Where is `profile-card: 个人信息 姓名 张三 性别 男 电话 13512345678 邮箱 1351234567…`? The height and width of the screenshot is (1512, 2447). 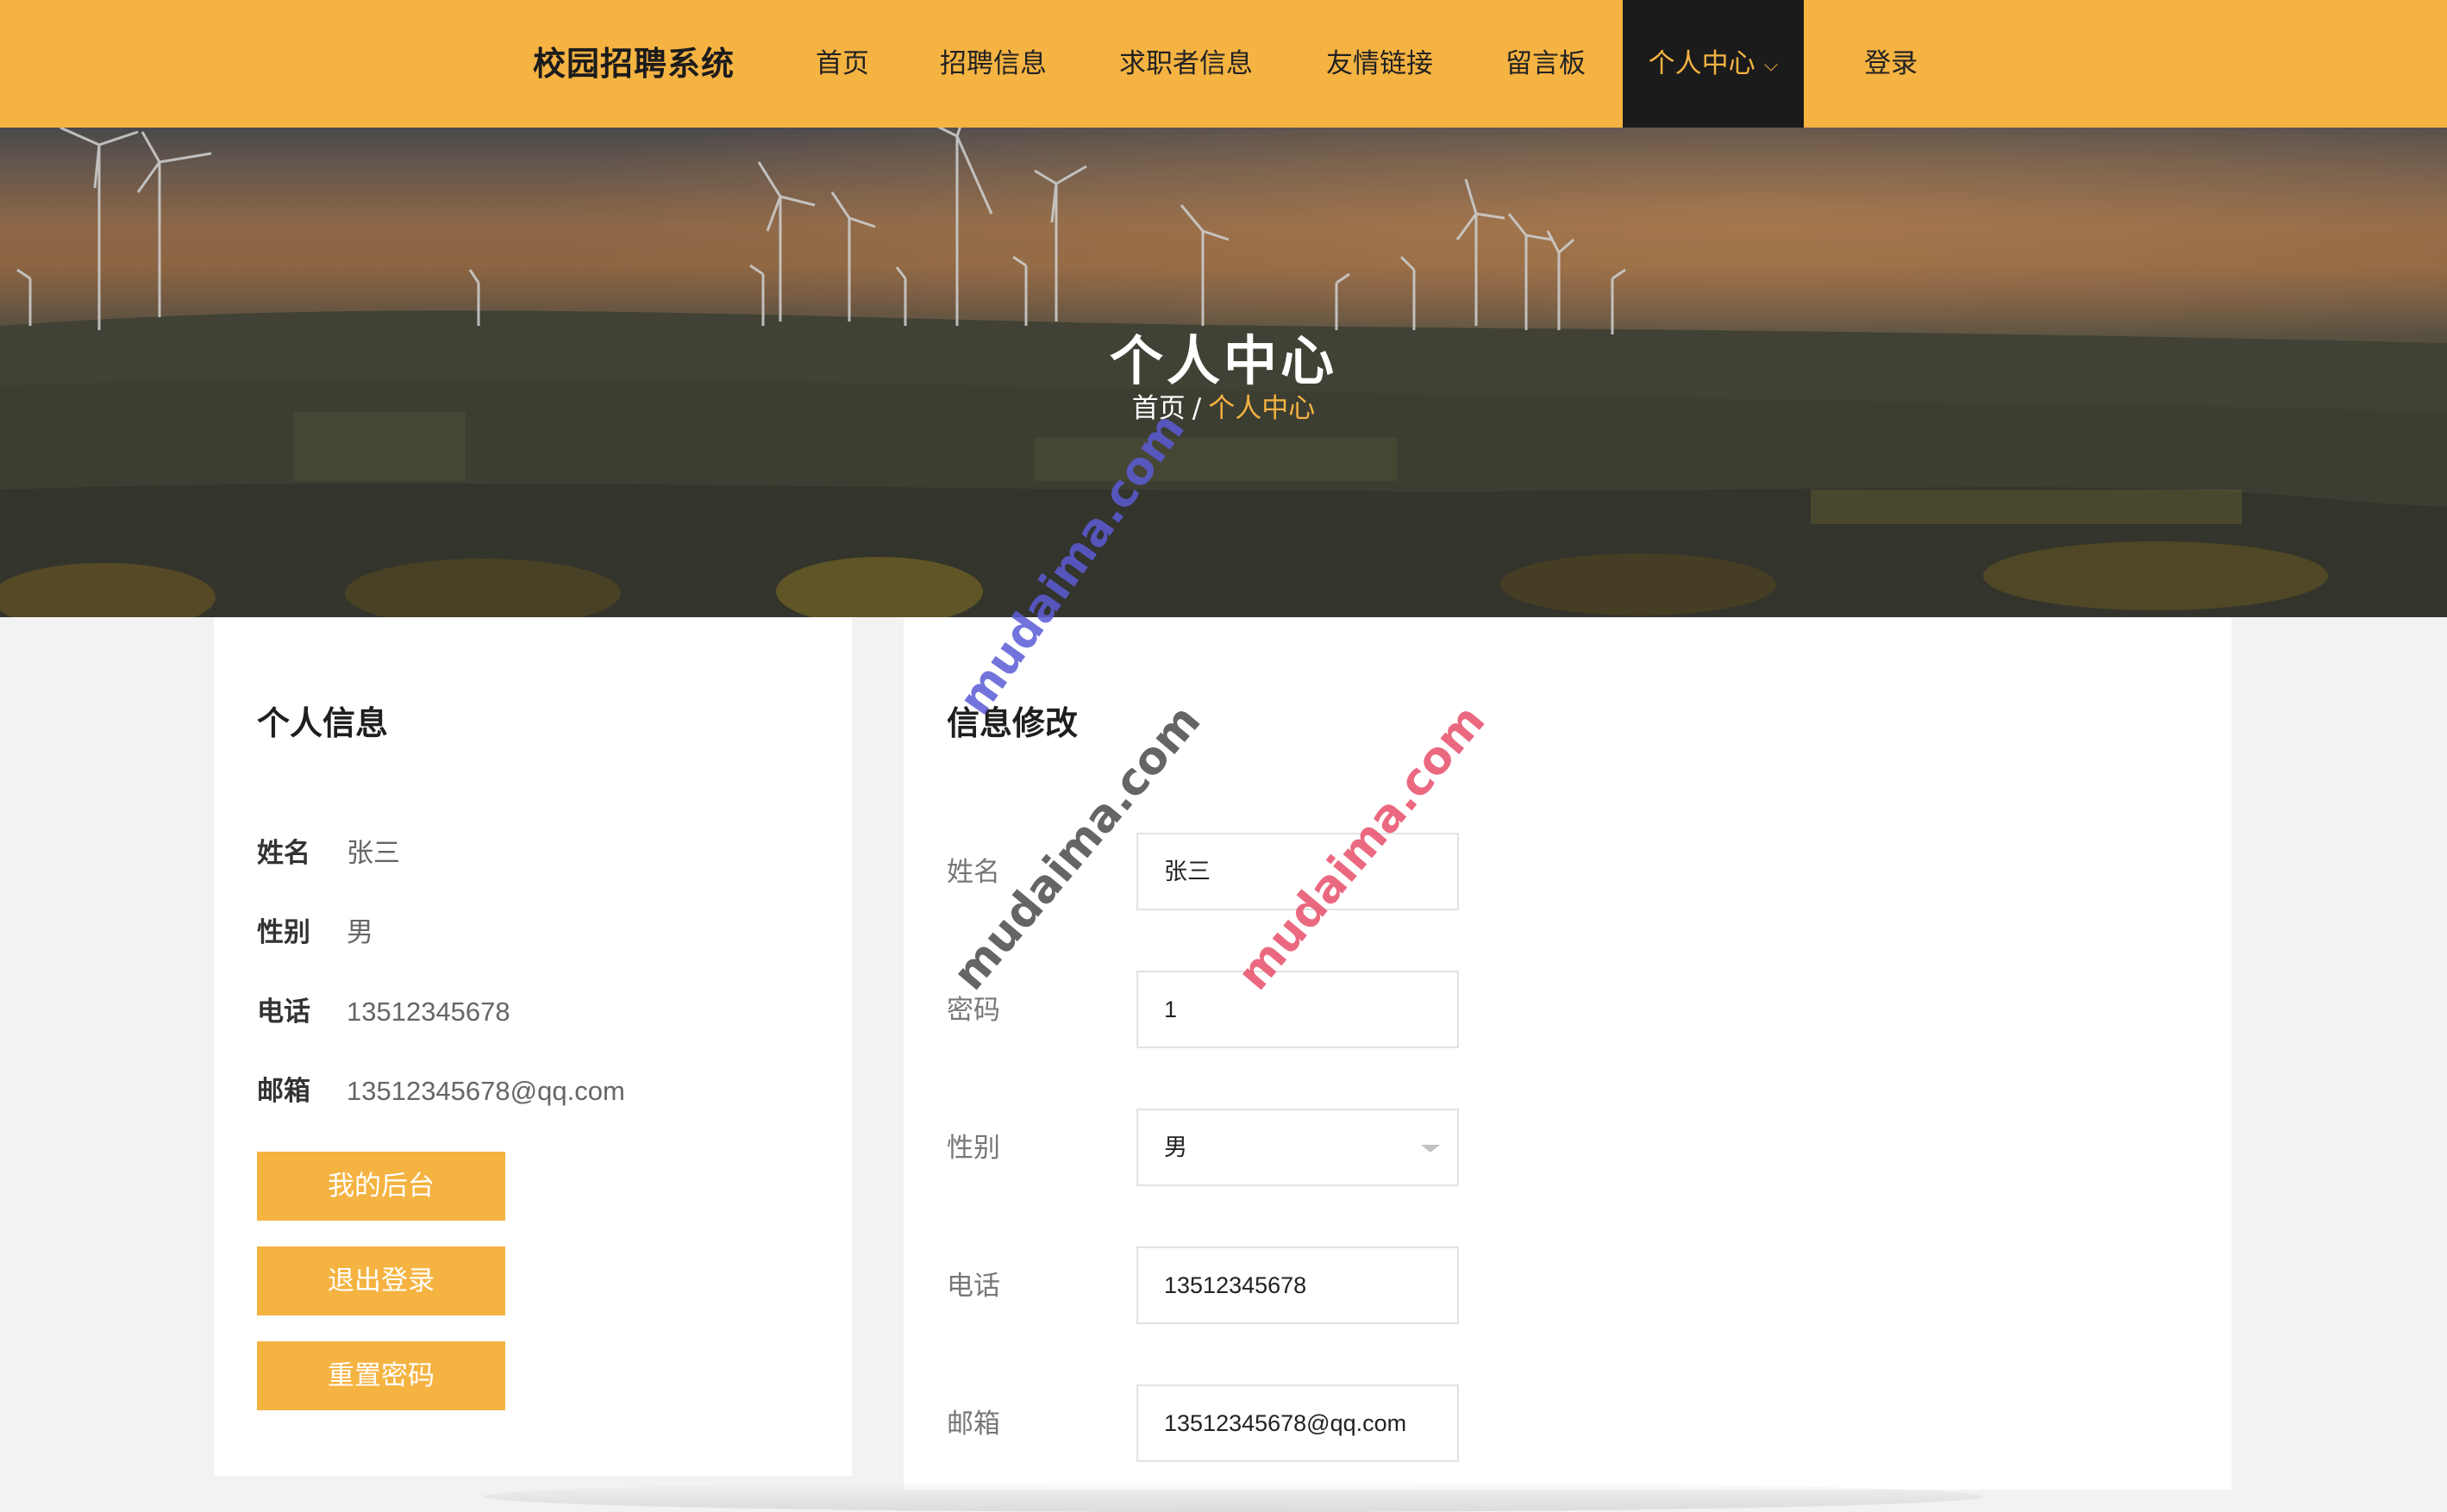
profile-card: 个人信息 姓名 张三 性别 男 电话 13512345678 邮箱 1351234567… is located at coordinates (533, 1046).